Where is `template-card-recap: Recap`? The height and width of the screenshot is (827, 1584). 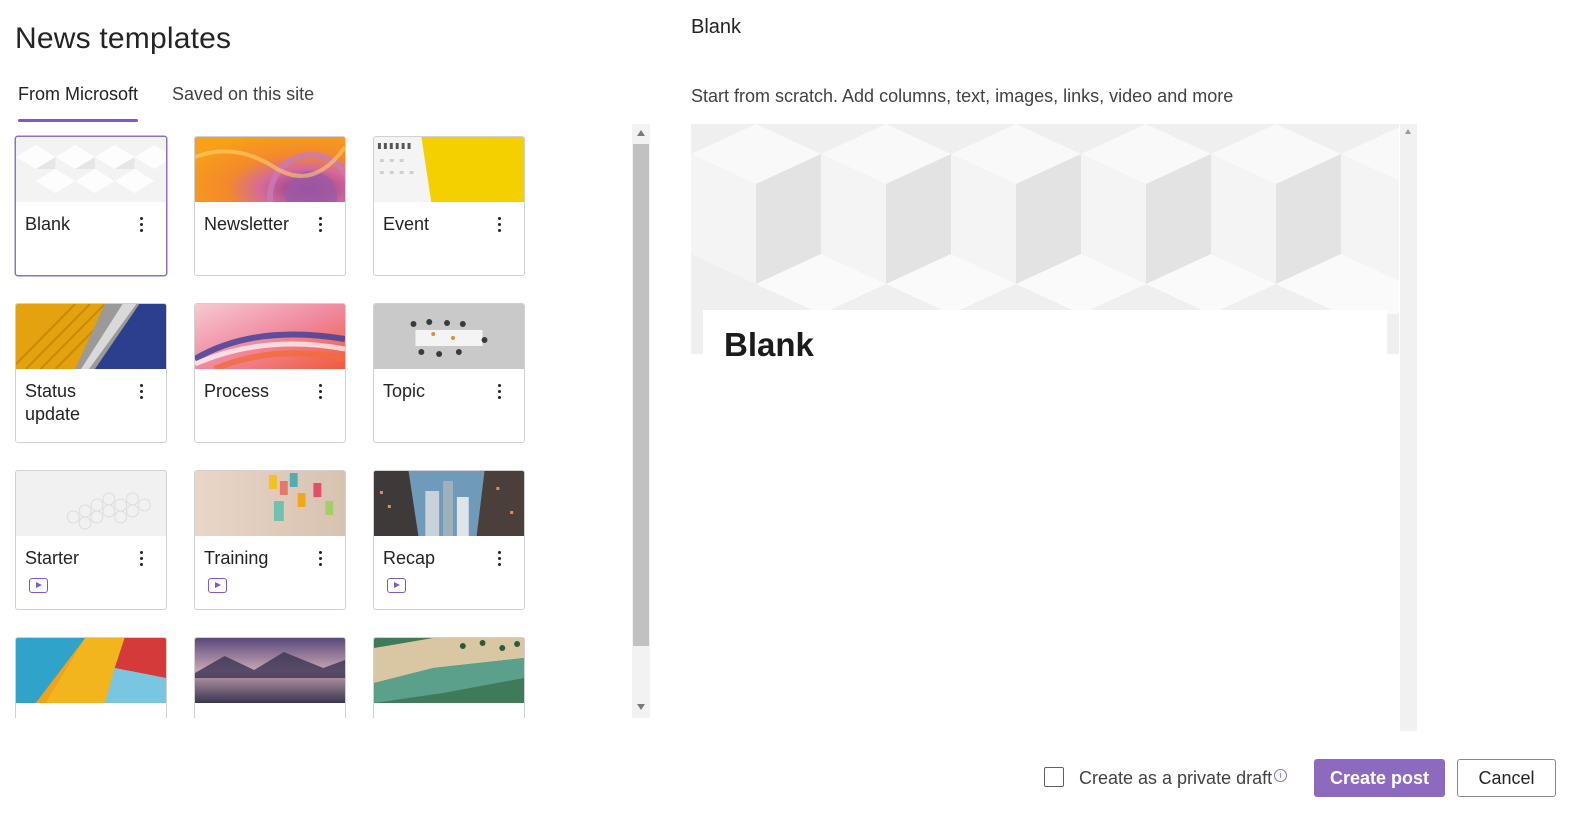
template-card-recap: Recap is located at coordinates (449, 540).